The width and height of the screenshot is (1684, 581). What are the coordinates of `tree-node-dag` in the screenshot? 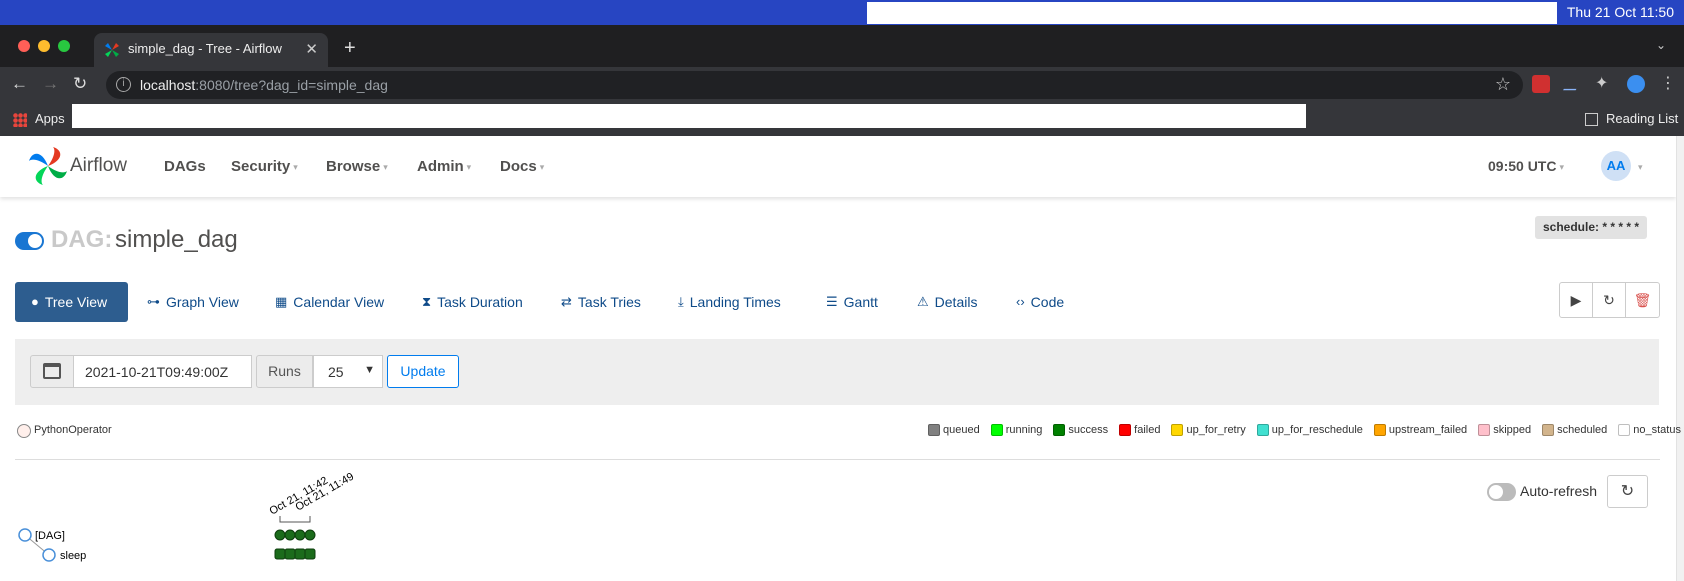 It's located at (25, 535).